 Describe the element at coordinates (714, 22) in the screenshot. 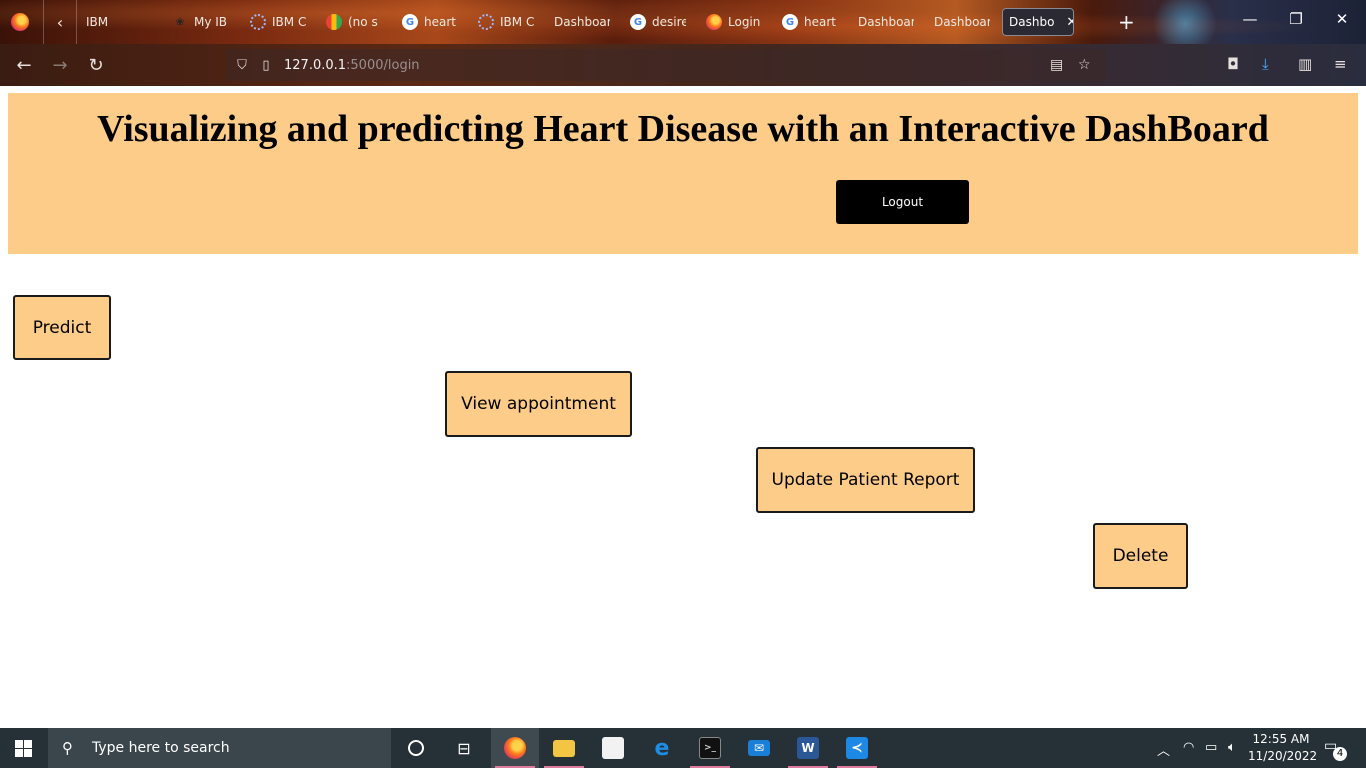

I see `firefox-icon` at that location.